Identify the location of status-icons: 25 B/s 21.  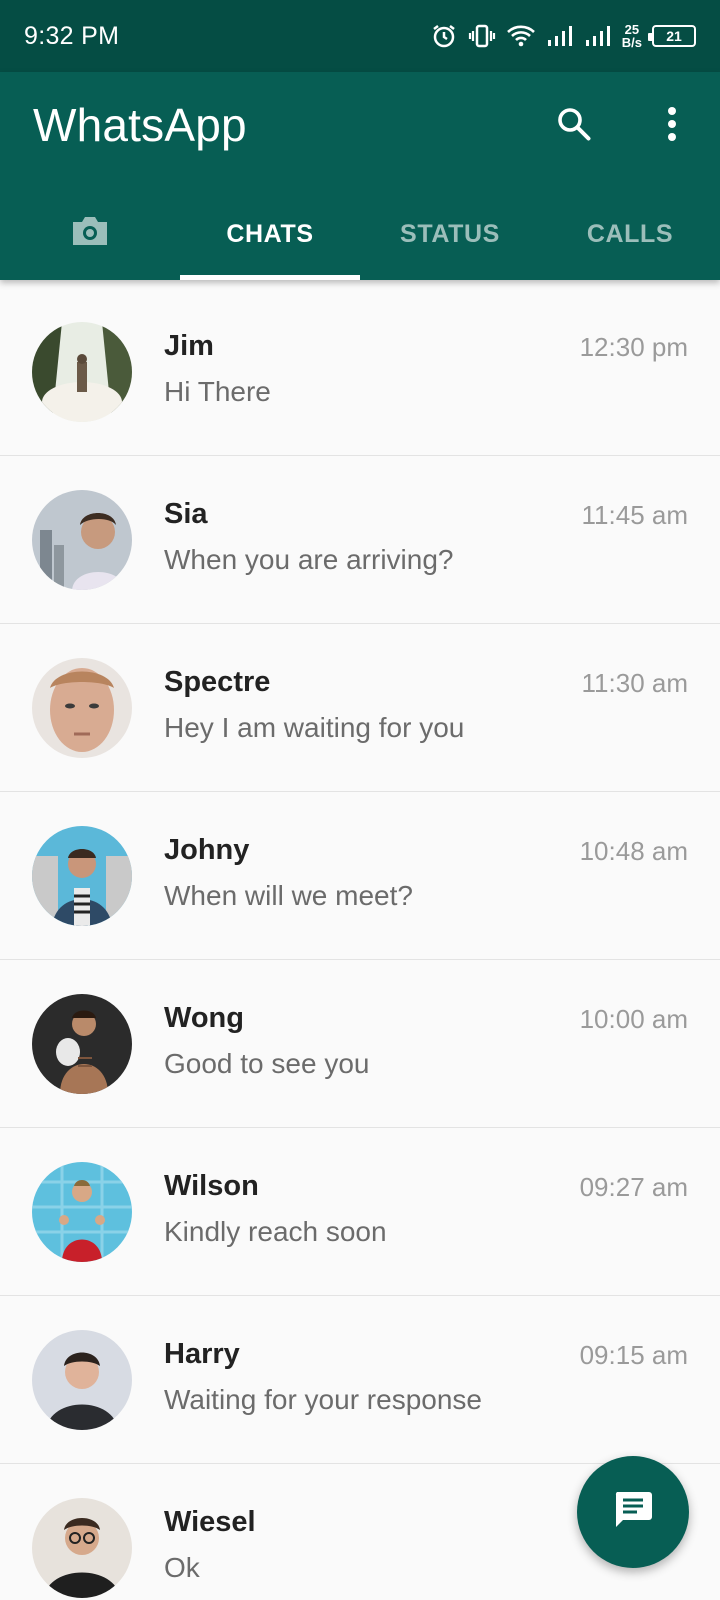
(563, 36).